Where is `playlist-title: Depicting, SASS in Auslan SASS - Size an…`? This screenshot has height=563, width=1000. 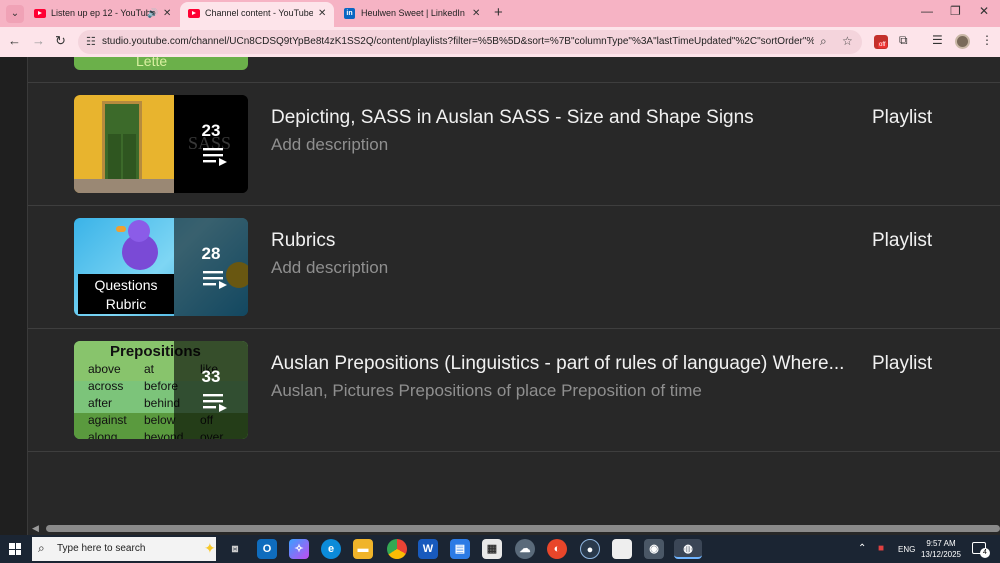
playlist-title: Depicting, SASS in Auslan SASS - Size an… is located at coordinates (512, 118).